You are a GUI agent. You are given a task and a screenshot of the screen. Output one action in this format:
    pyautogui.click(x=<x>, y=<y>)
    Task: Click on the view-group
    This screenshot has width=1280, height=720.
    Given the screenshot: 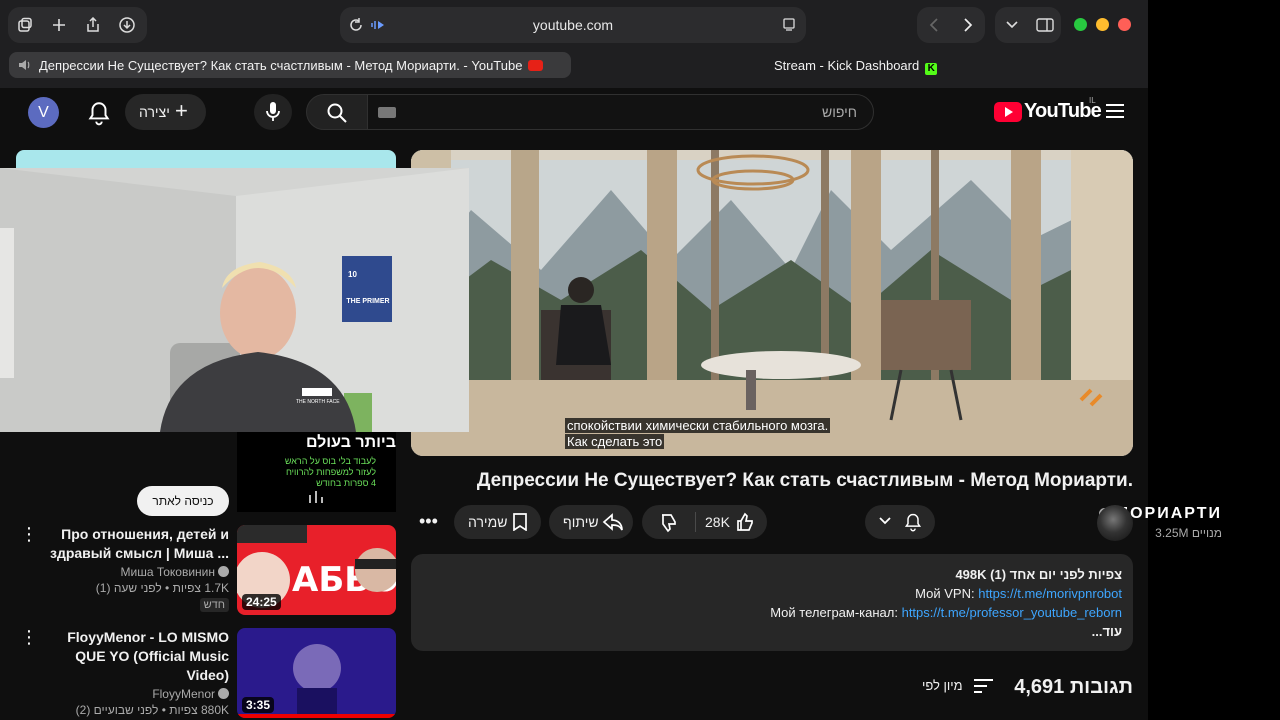 What is the action you would take?
    pyautogui.click(x=1028, y=25)
    